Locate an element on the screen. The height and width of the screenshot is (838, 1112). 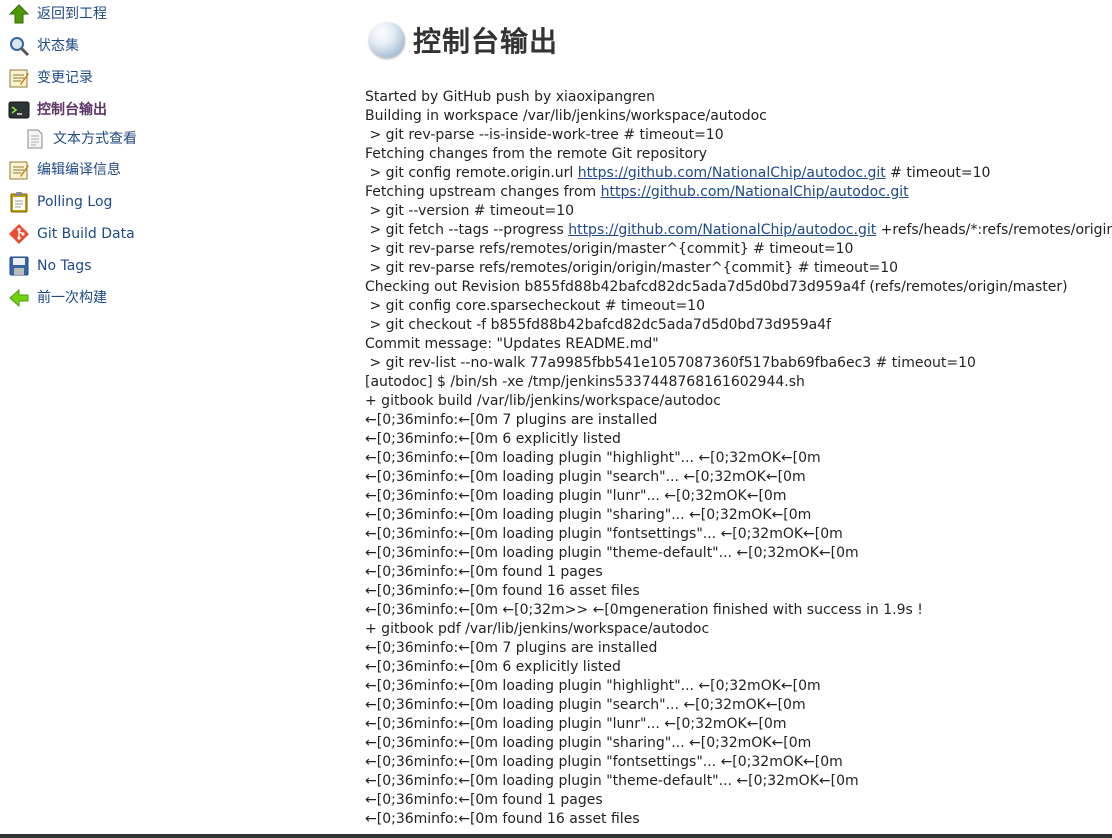
sidebar-item-no-tags: No Tags is located at coordinates (49, 266).